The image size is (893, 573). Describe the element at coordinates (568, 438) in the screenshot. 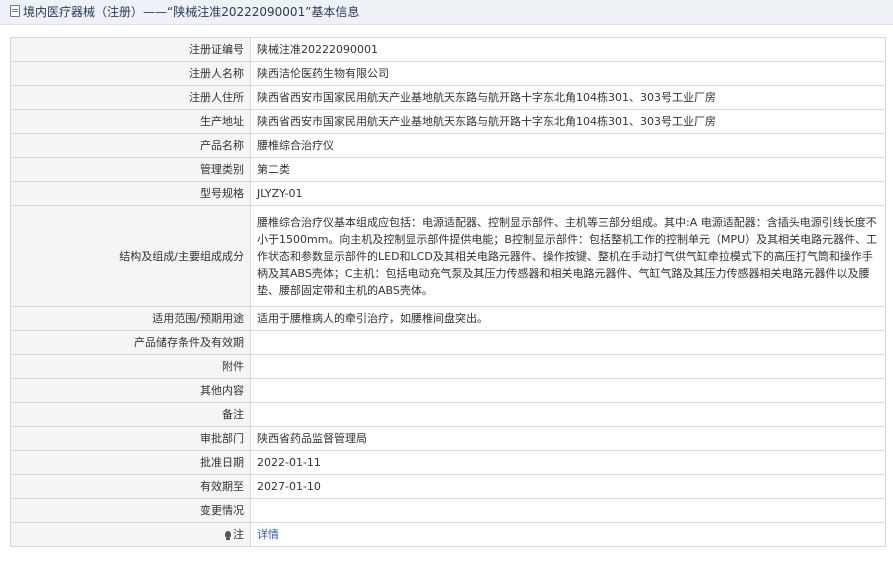

I see `field-value: 陕西省药品监督管理局` at that location.